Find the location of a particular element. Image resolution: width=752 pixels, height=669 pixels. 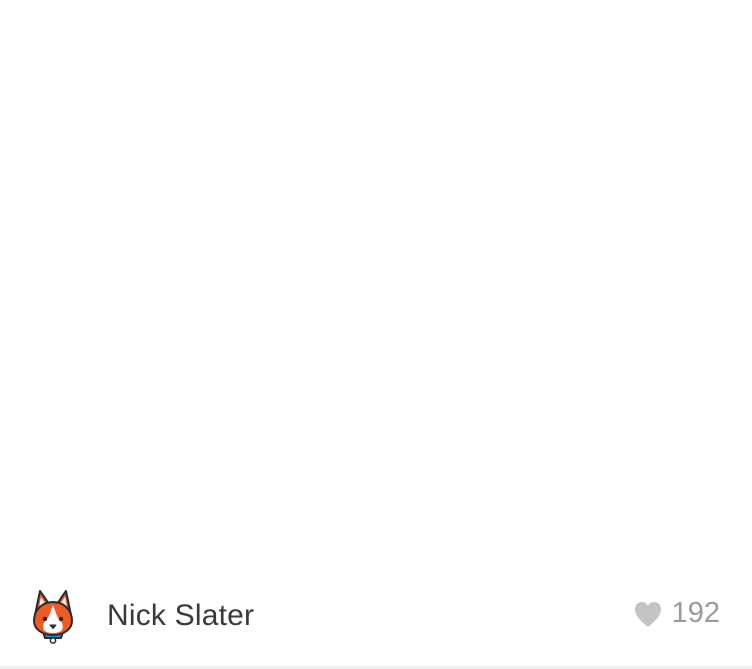

like-button: 192 is located at coordinates (676, 613).